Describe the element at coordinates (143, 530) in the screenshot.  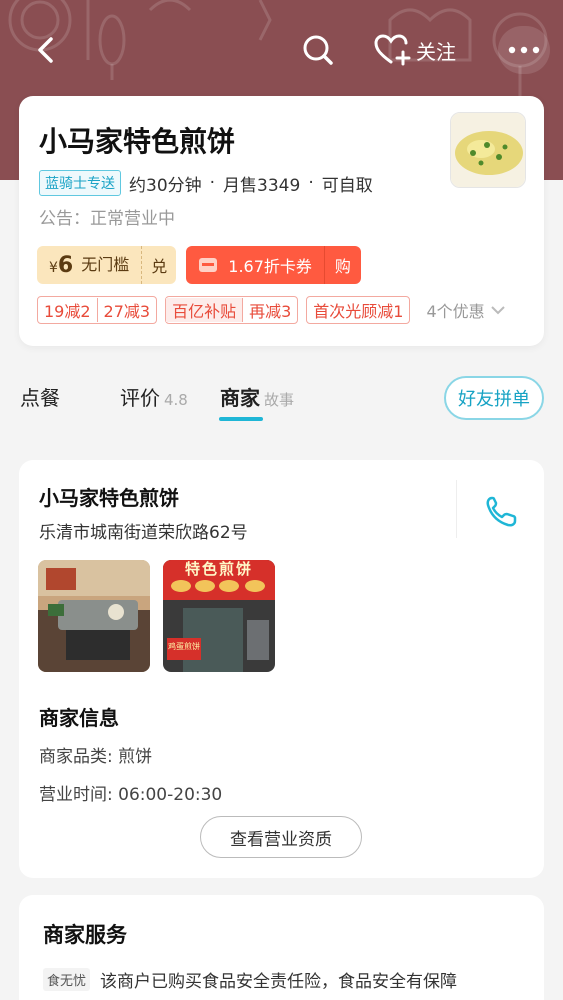
I see `merchant-address: 乐清市城南街道荣欣路62号` at that location.